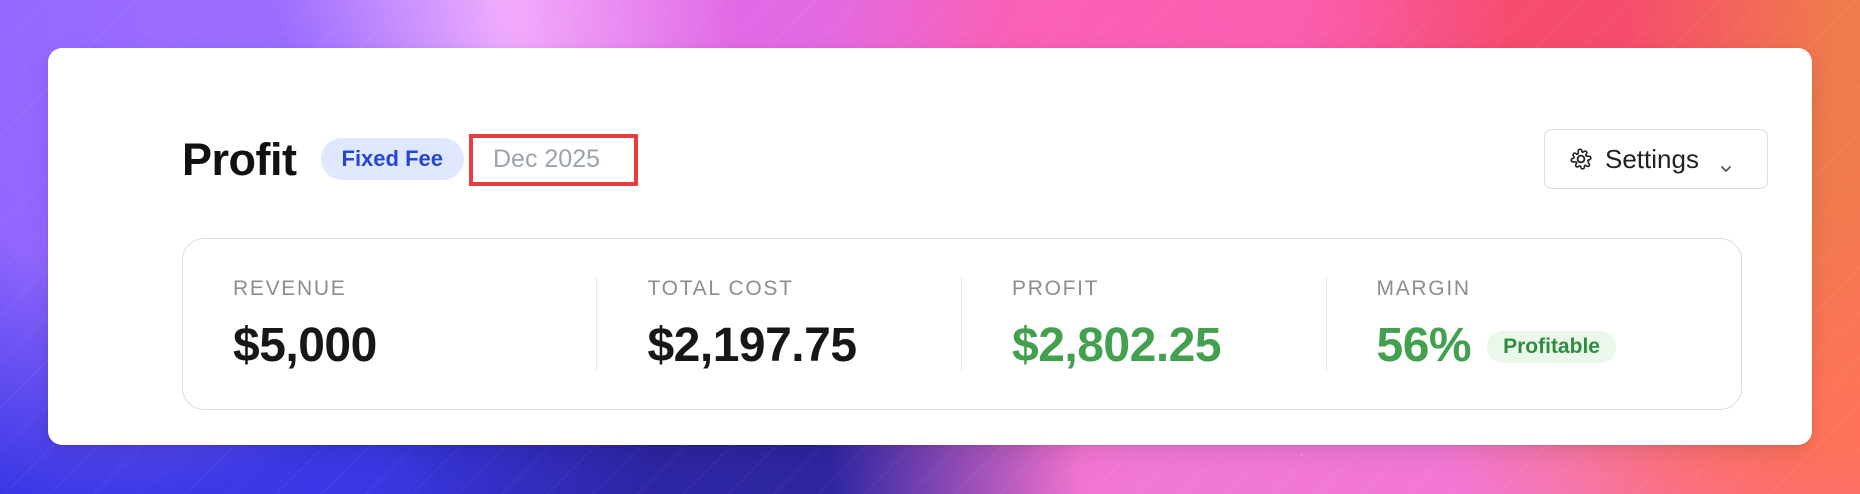 The width and height of the screenshot is (1860, 494). Describe the element at coordinates (553, 159) in the screenshot. I see `date-field: Dec 2025` at that location.